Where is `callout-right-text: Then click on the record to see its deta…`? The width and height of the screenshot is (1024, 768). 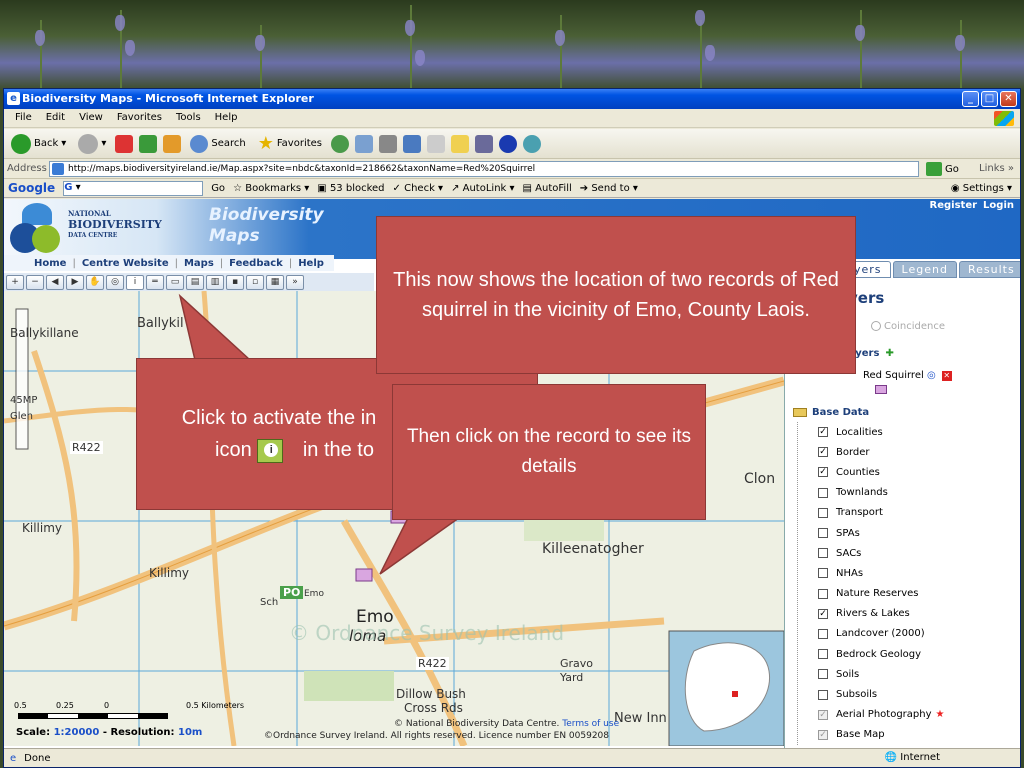
callout-right-text: Then click on the record to see its deta… is located at coordinates (549, 451).